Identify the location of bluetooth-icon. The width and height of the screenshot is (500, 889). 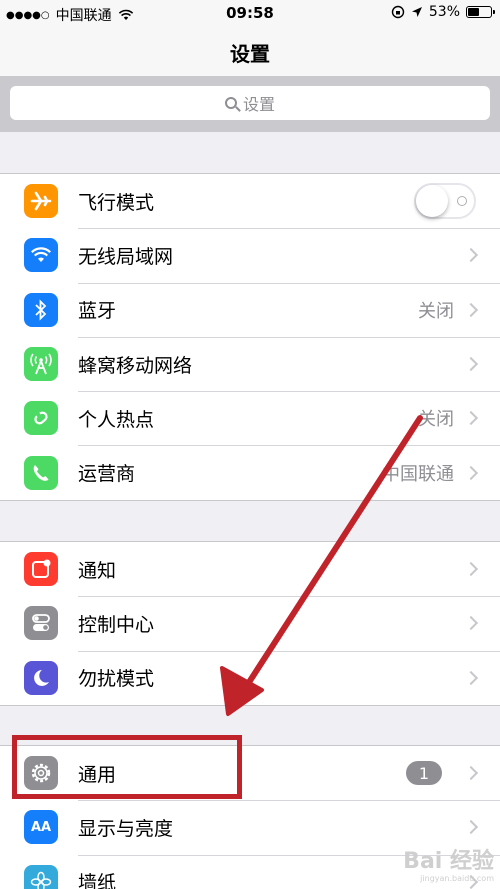
(41, 309).